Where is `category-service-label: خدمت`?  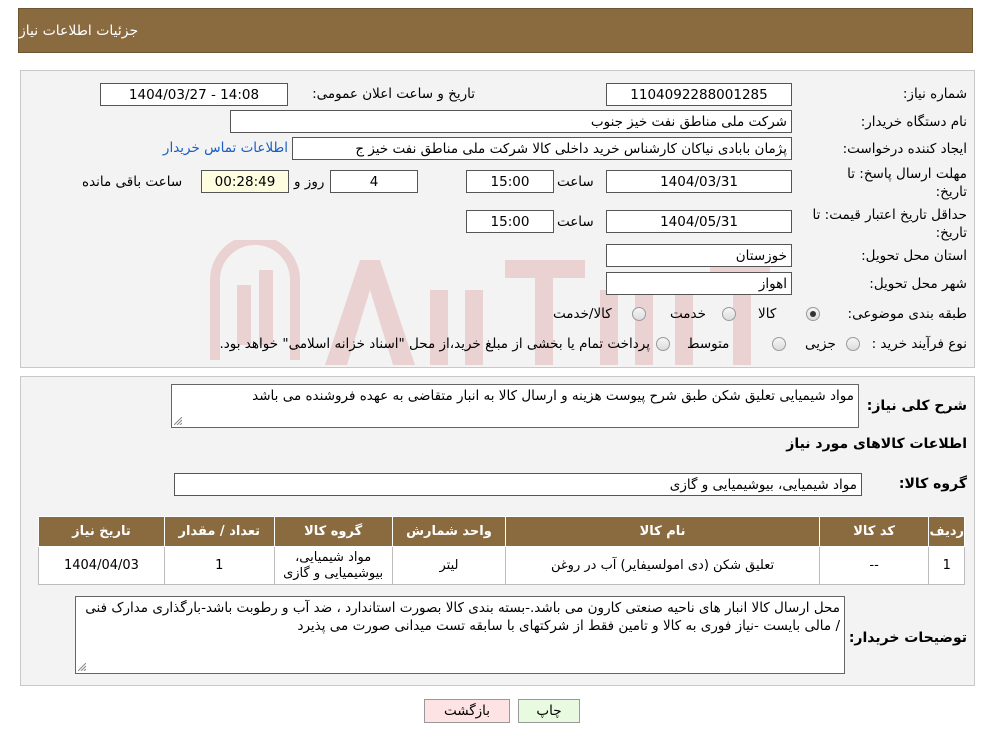 category-service-label: خدمت is located at coordinates (688, 314).